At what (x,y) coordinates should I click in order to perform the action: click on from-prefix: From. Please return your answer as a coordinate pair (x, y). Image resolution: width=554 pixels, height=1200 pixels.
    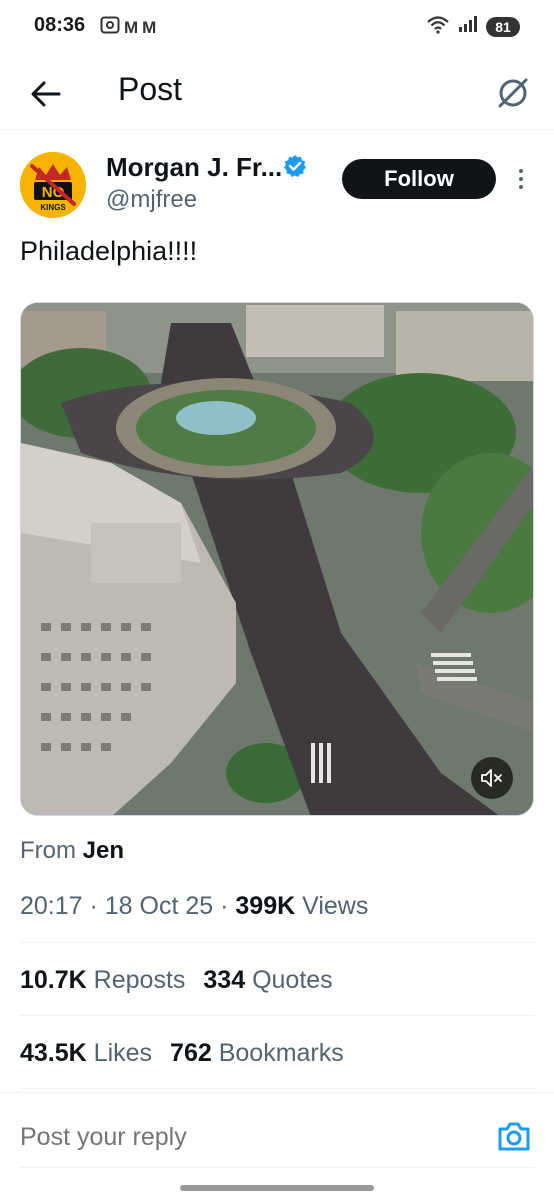
    Looking at the image, I should click on (51, 850).